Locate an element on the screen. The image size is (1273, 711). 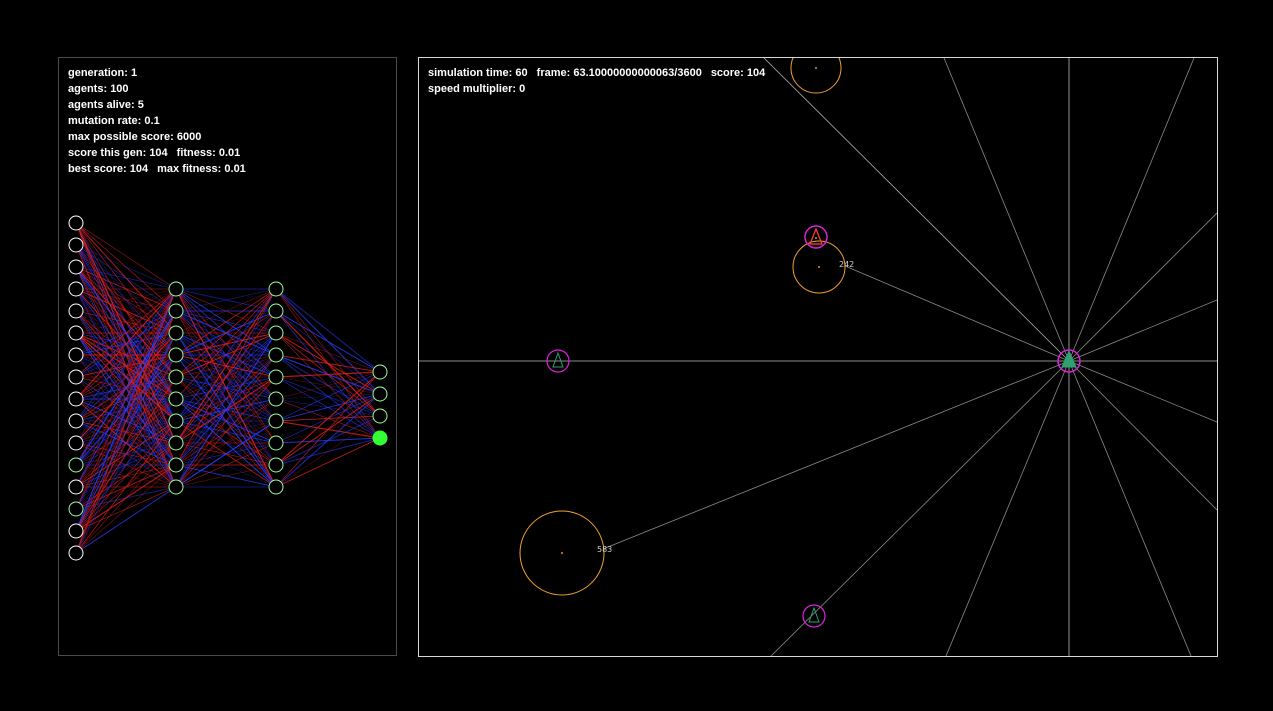
best-score-label: best score: is located at coordinates (97, 169).